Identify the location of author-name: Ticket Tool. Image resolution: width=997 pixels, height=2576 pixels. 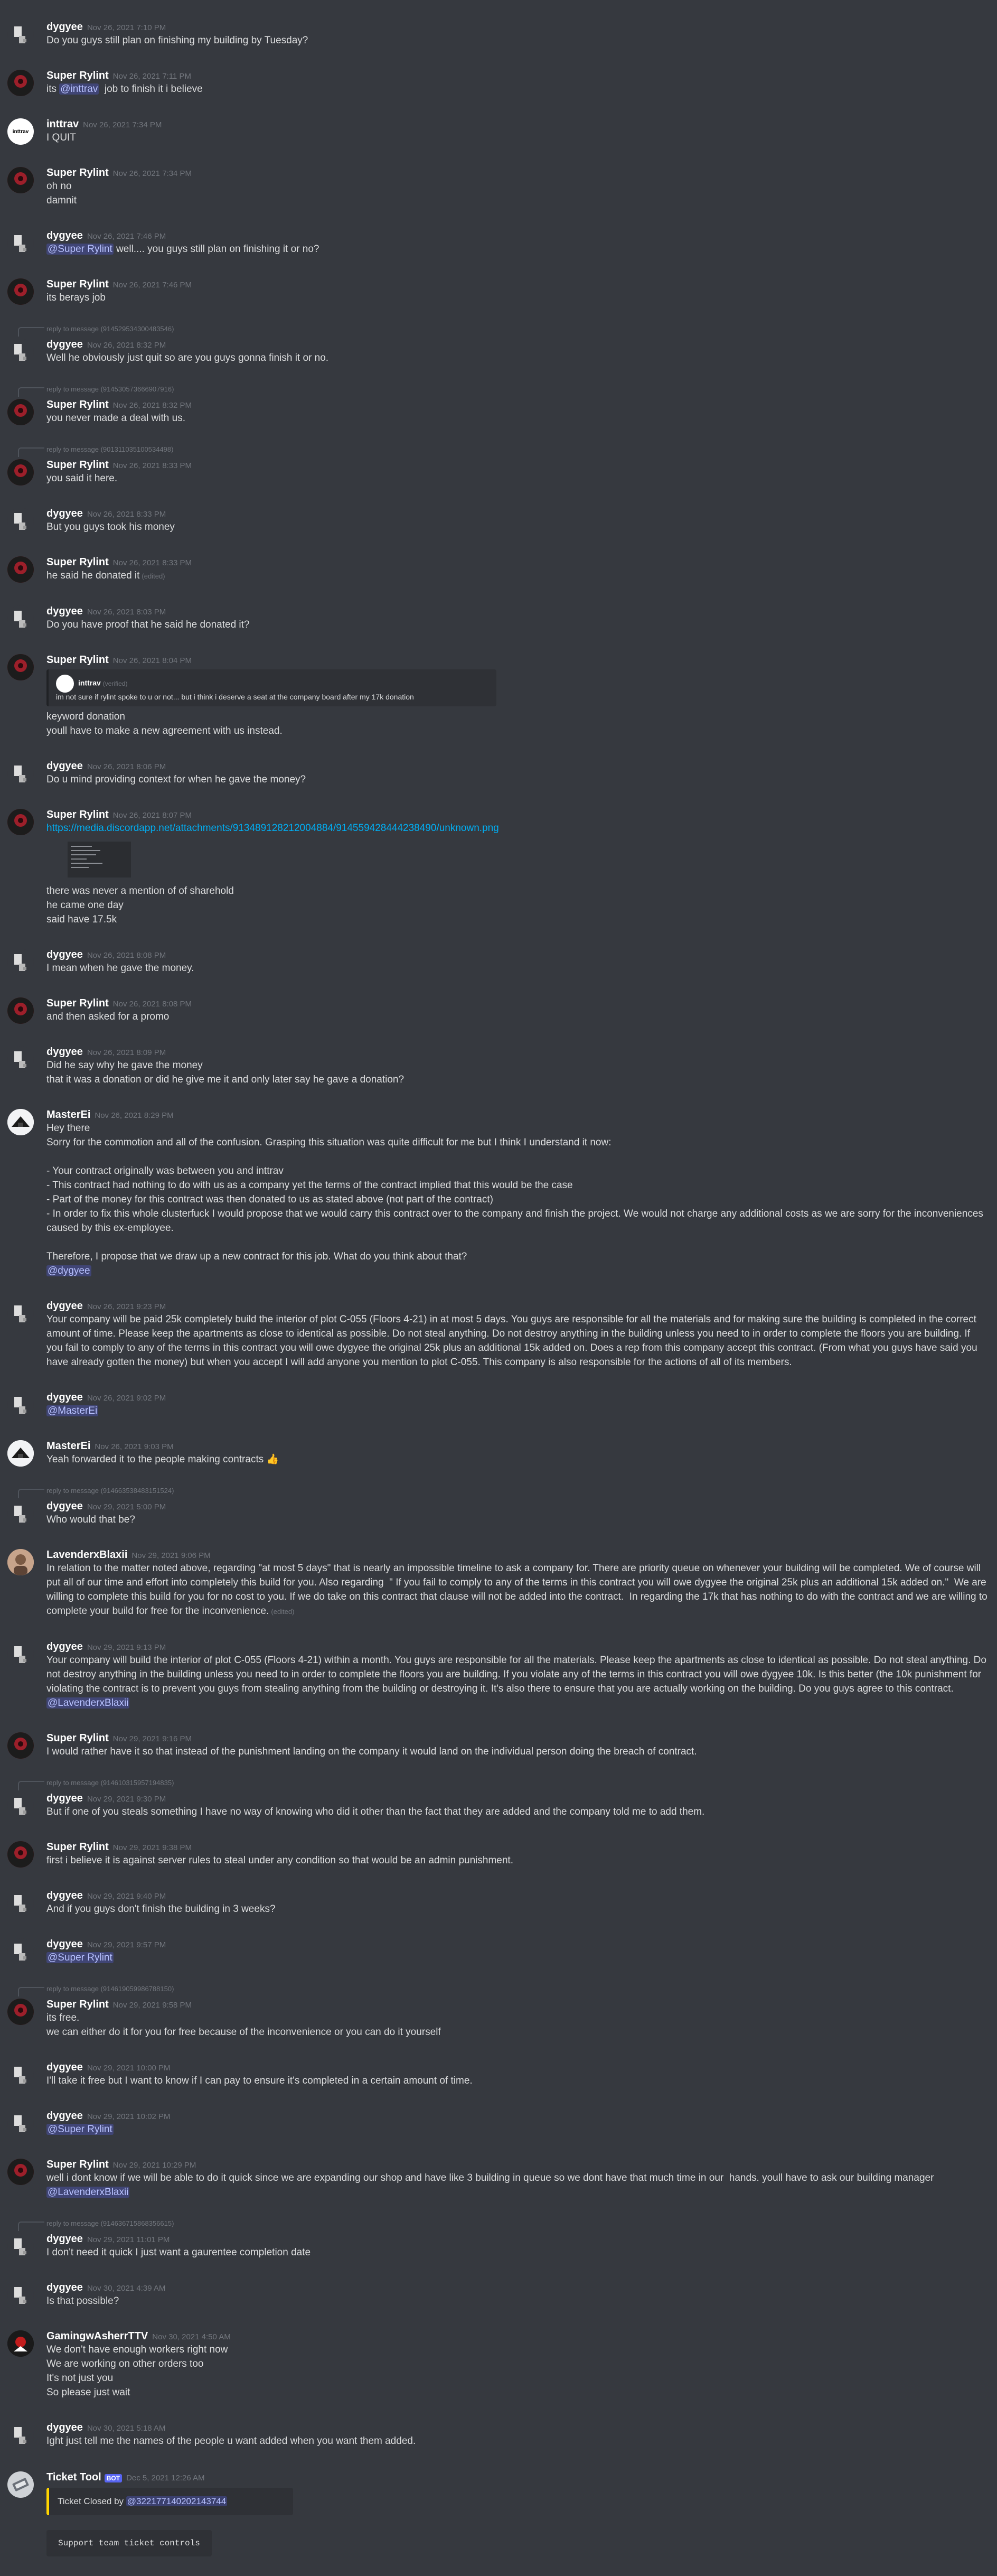
(73, 2477).